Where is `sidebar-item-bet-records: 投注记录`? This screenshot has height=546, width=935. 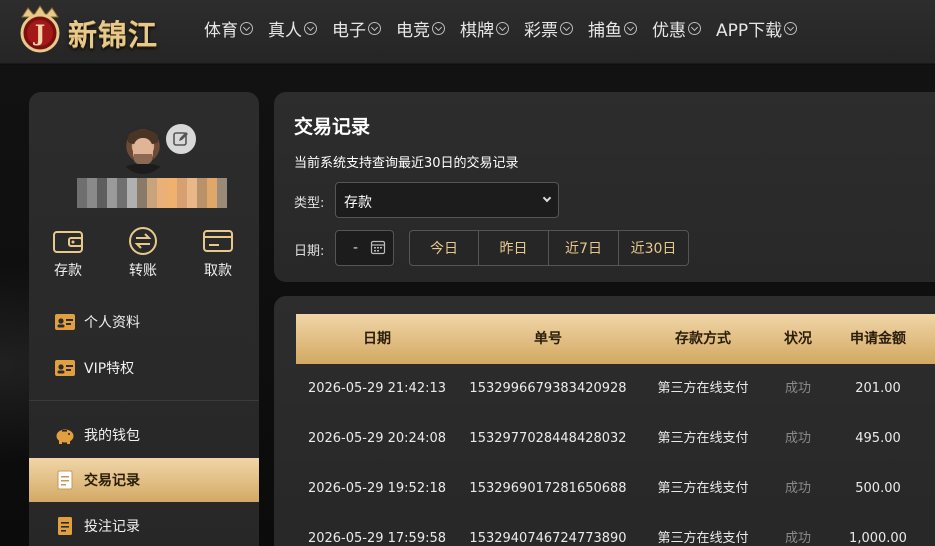
sidebar-item-bet-records: 投注记录 is located at coordinates (144, 525).